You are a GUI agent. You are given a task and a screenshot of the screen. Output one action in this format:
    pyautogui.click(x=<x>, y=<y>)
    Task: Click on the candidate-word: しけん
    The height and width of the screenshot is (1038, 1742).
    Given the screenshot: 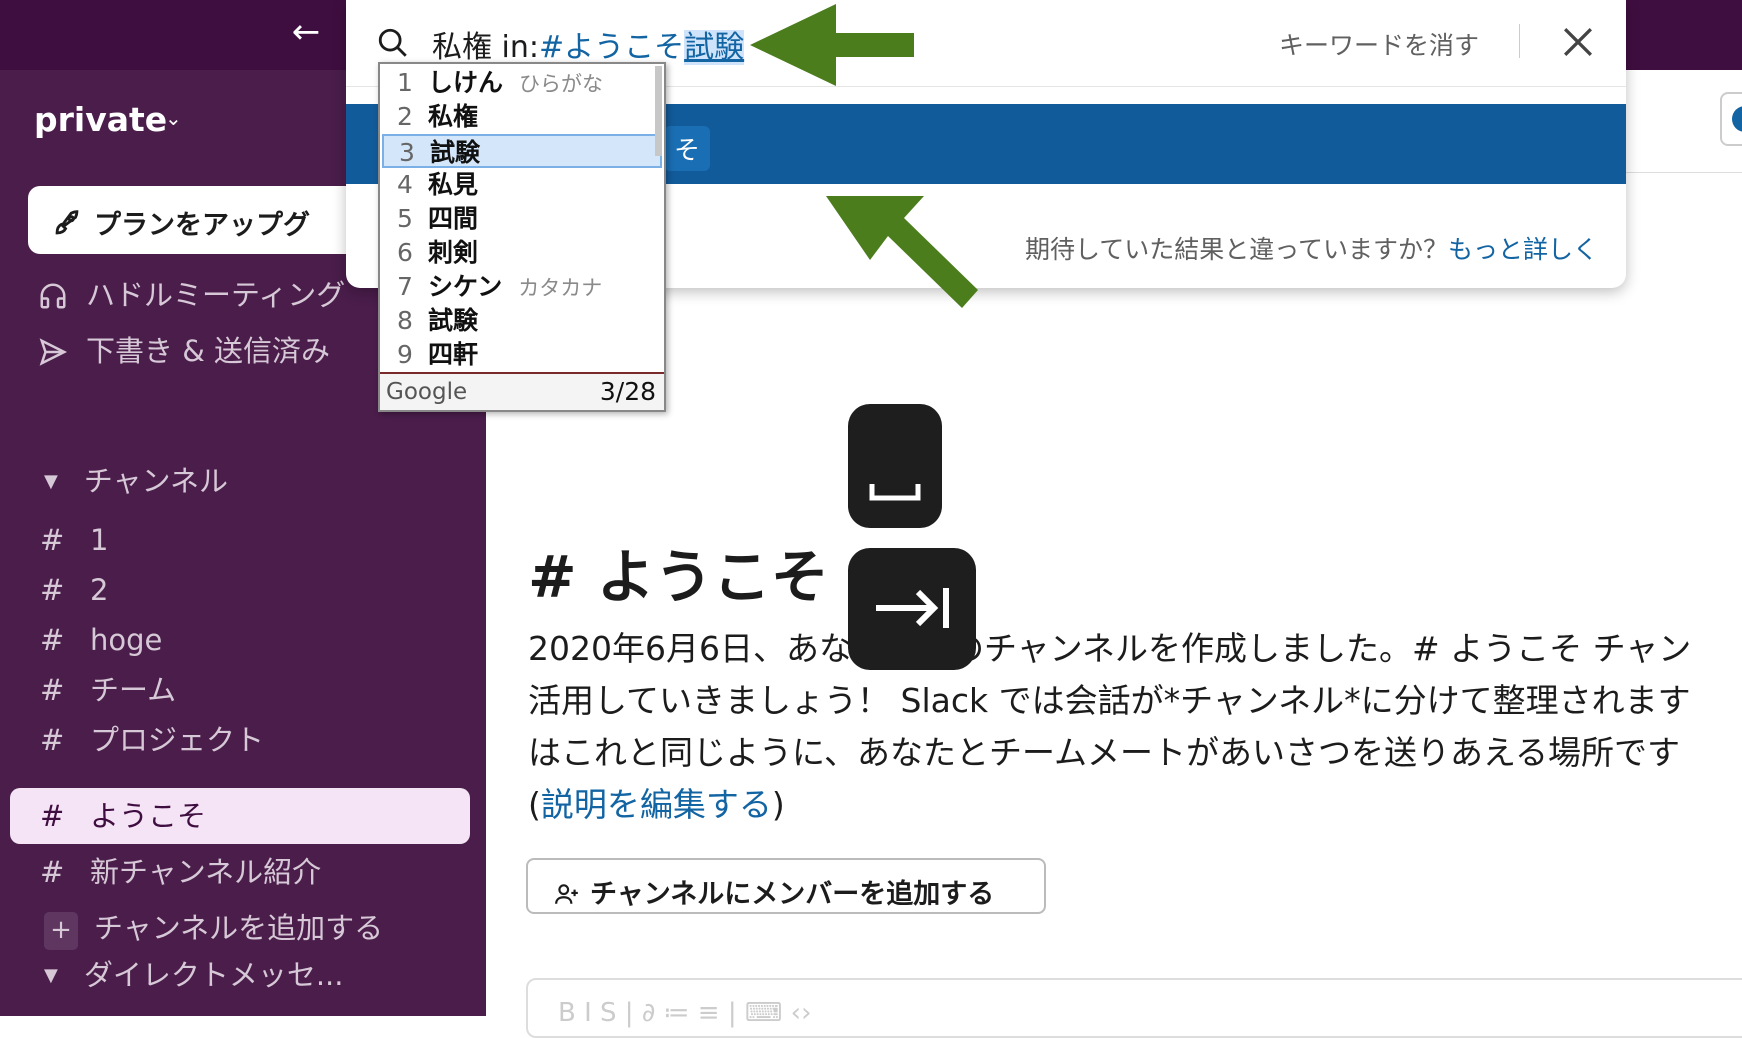 What is the action you would take?
    pyautogui.click(x=466, y=82)
    